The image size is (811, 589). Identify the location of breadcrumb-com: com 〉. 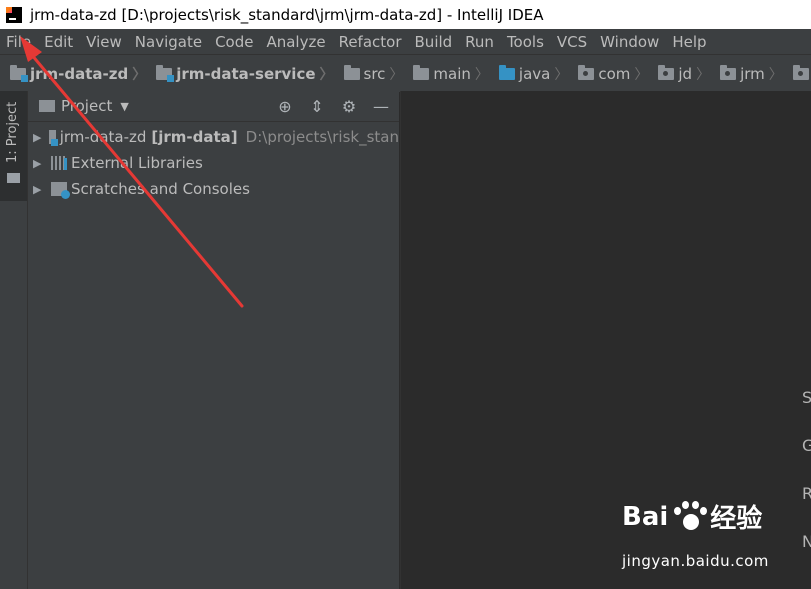
(608, 74).